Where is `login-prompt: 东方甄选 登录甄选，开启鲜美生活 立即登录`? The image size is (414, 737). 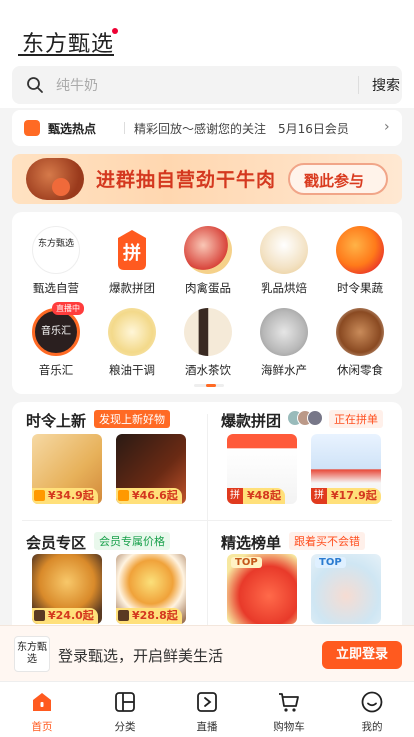 login-prompt: 东方甄选 登录甄选，开启鲜美生活 立即登录 is located at coordinates (207, 653).